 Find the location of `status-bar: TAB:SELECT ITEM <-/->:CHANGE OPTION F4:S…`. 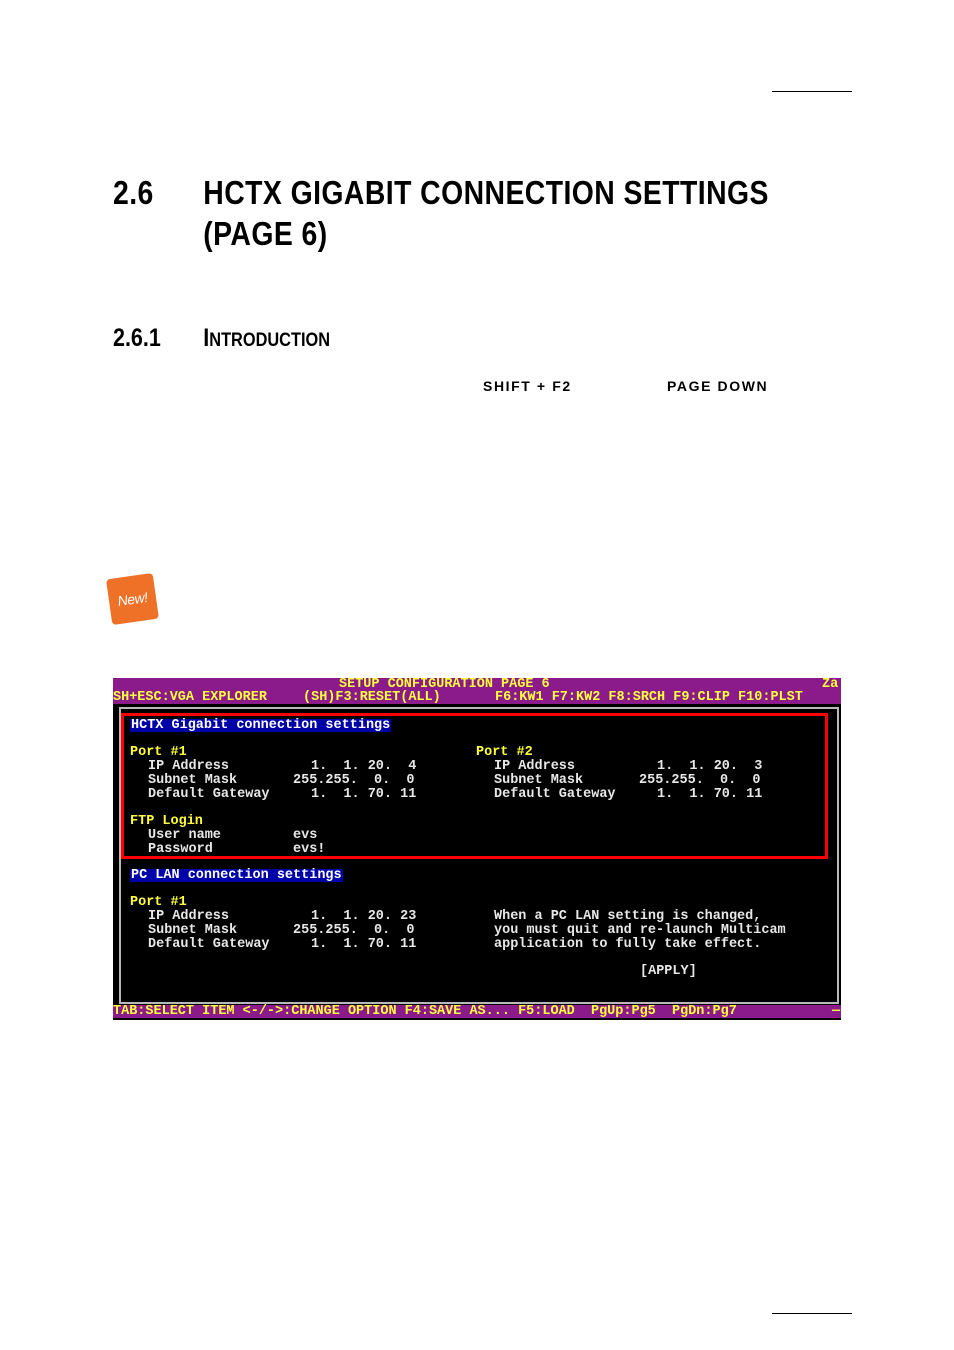

status-bar: TAB:SELECT ITEM <-/->:CHANGE OPTION F4:S… is located at coordinates (477, 1011).